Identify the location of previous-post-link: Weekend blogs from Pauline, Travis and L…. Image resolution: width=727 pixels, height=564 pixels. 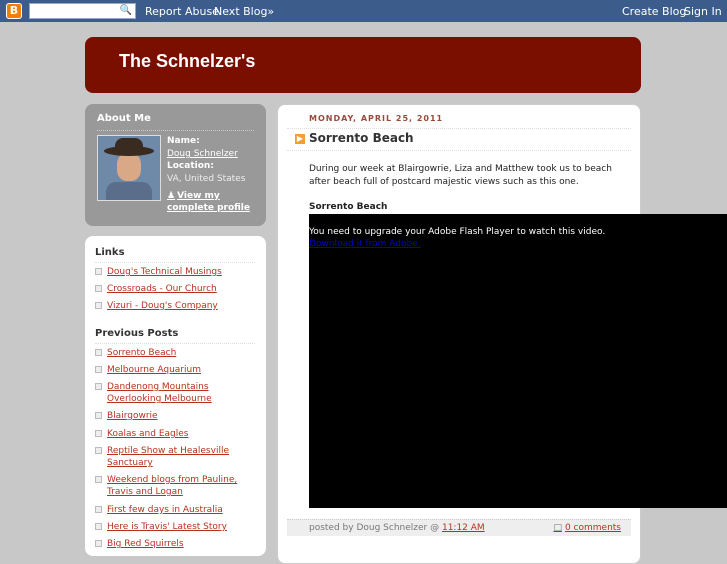
(177, 486).